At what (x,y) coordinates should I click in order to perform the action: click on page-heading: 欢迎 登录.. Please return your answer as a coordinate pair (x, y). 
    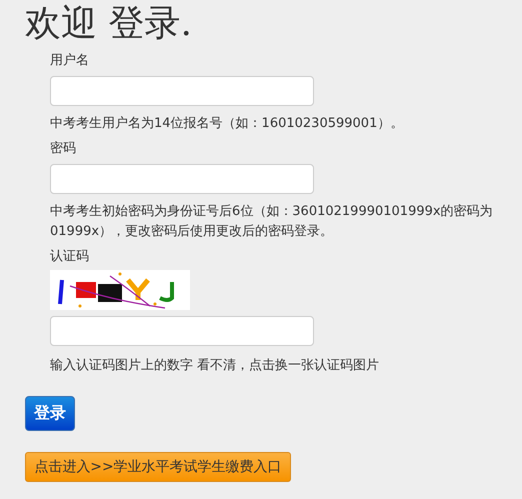
    Looking at the image, I should click on (109, 24).